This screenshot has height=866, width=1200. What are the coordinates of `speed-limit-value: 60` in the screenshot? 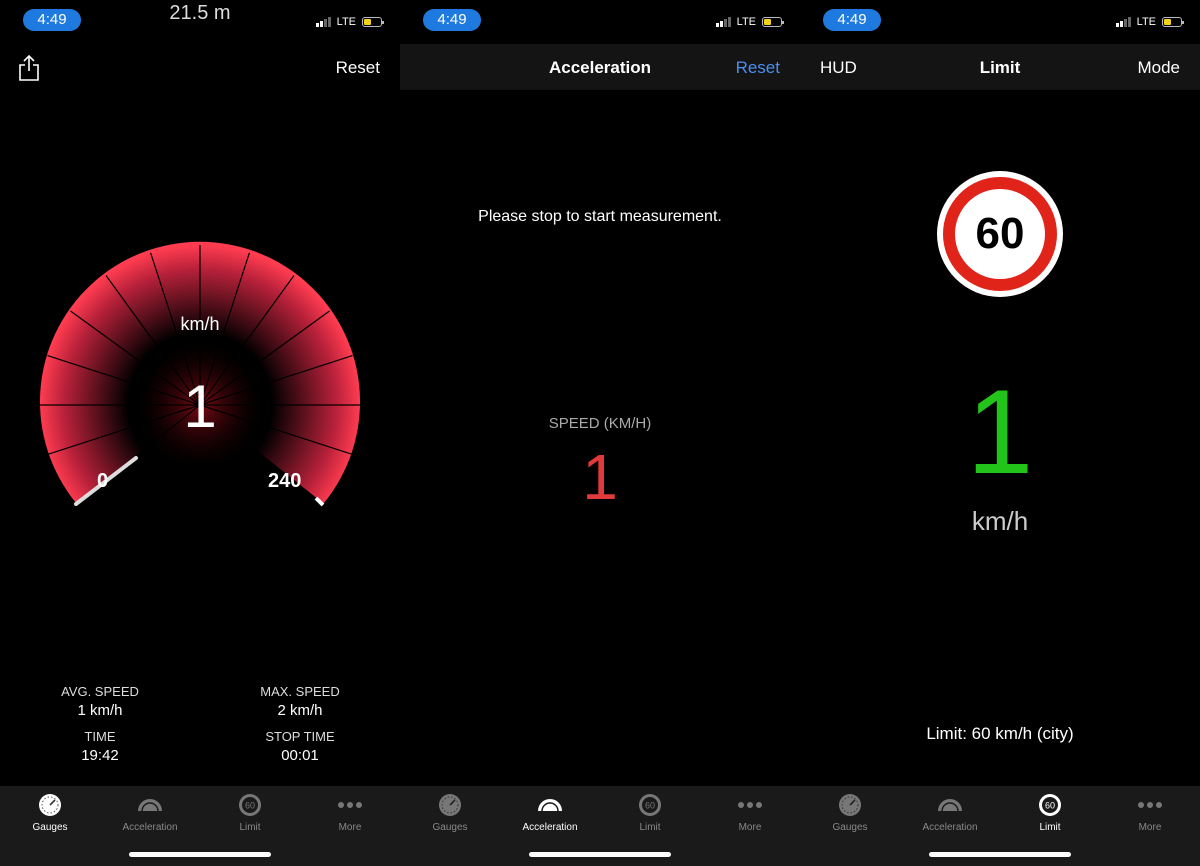 It's located at (1000, 234).